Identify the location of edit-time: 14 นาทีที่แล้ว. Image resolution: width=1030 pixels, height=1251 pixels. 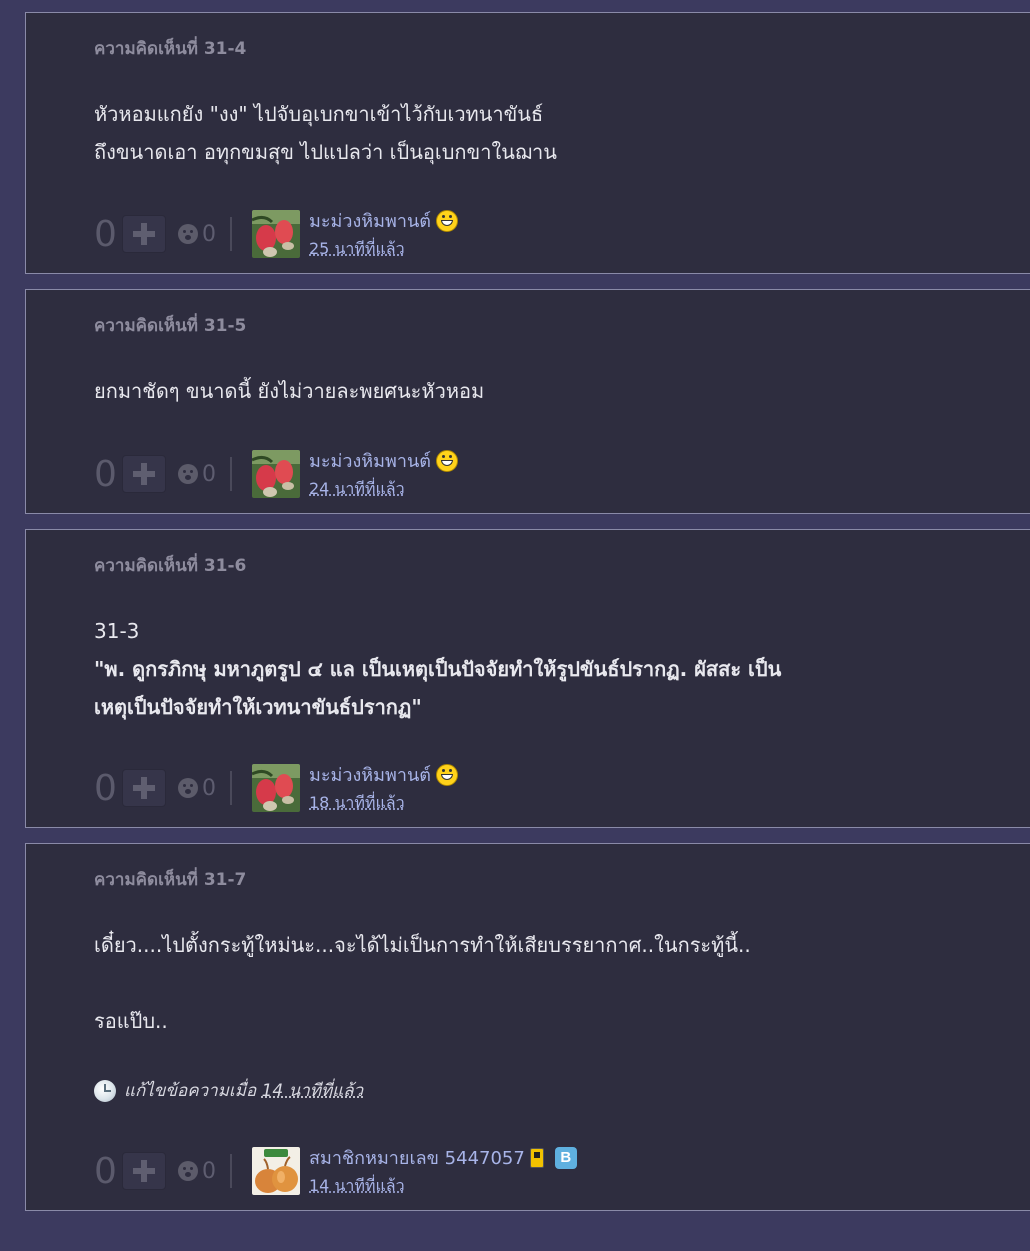
(312, 1091).